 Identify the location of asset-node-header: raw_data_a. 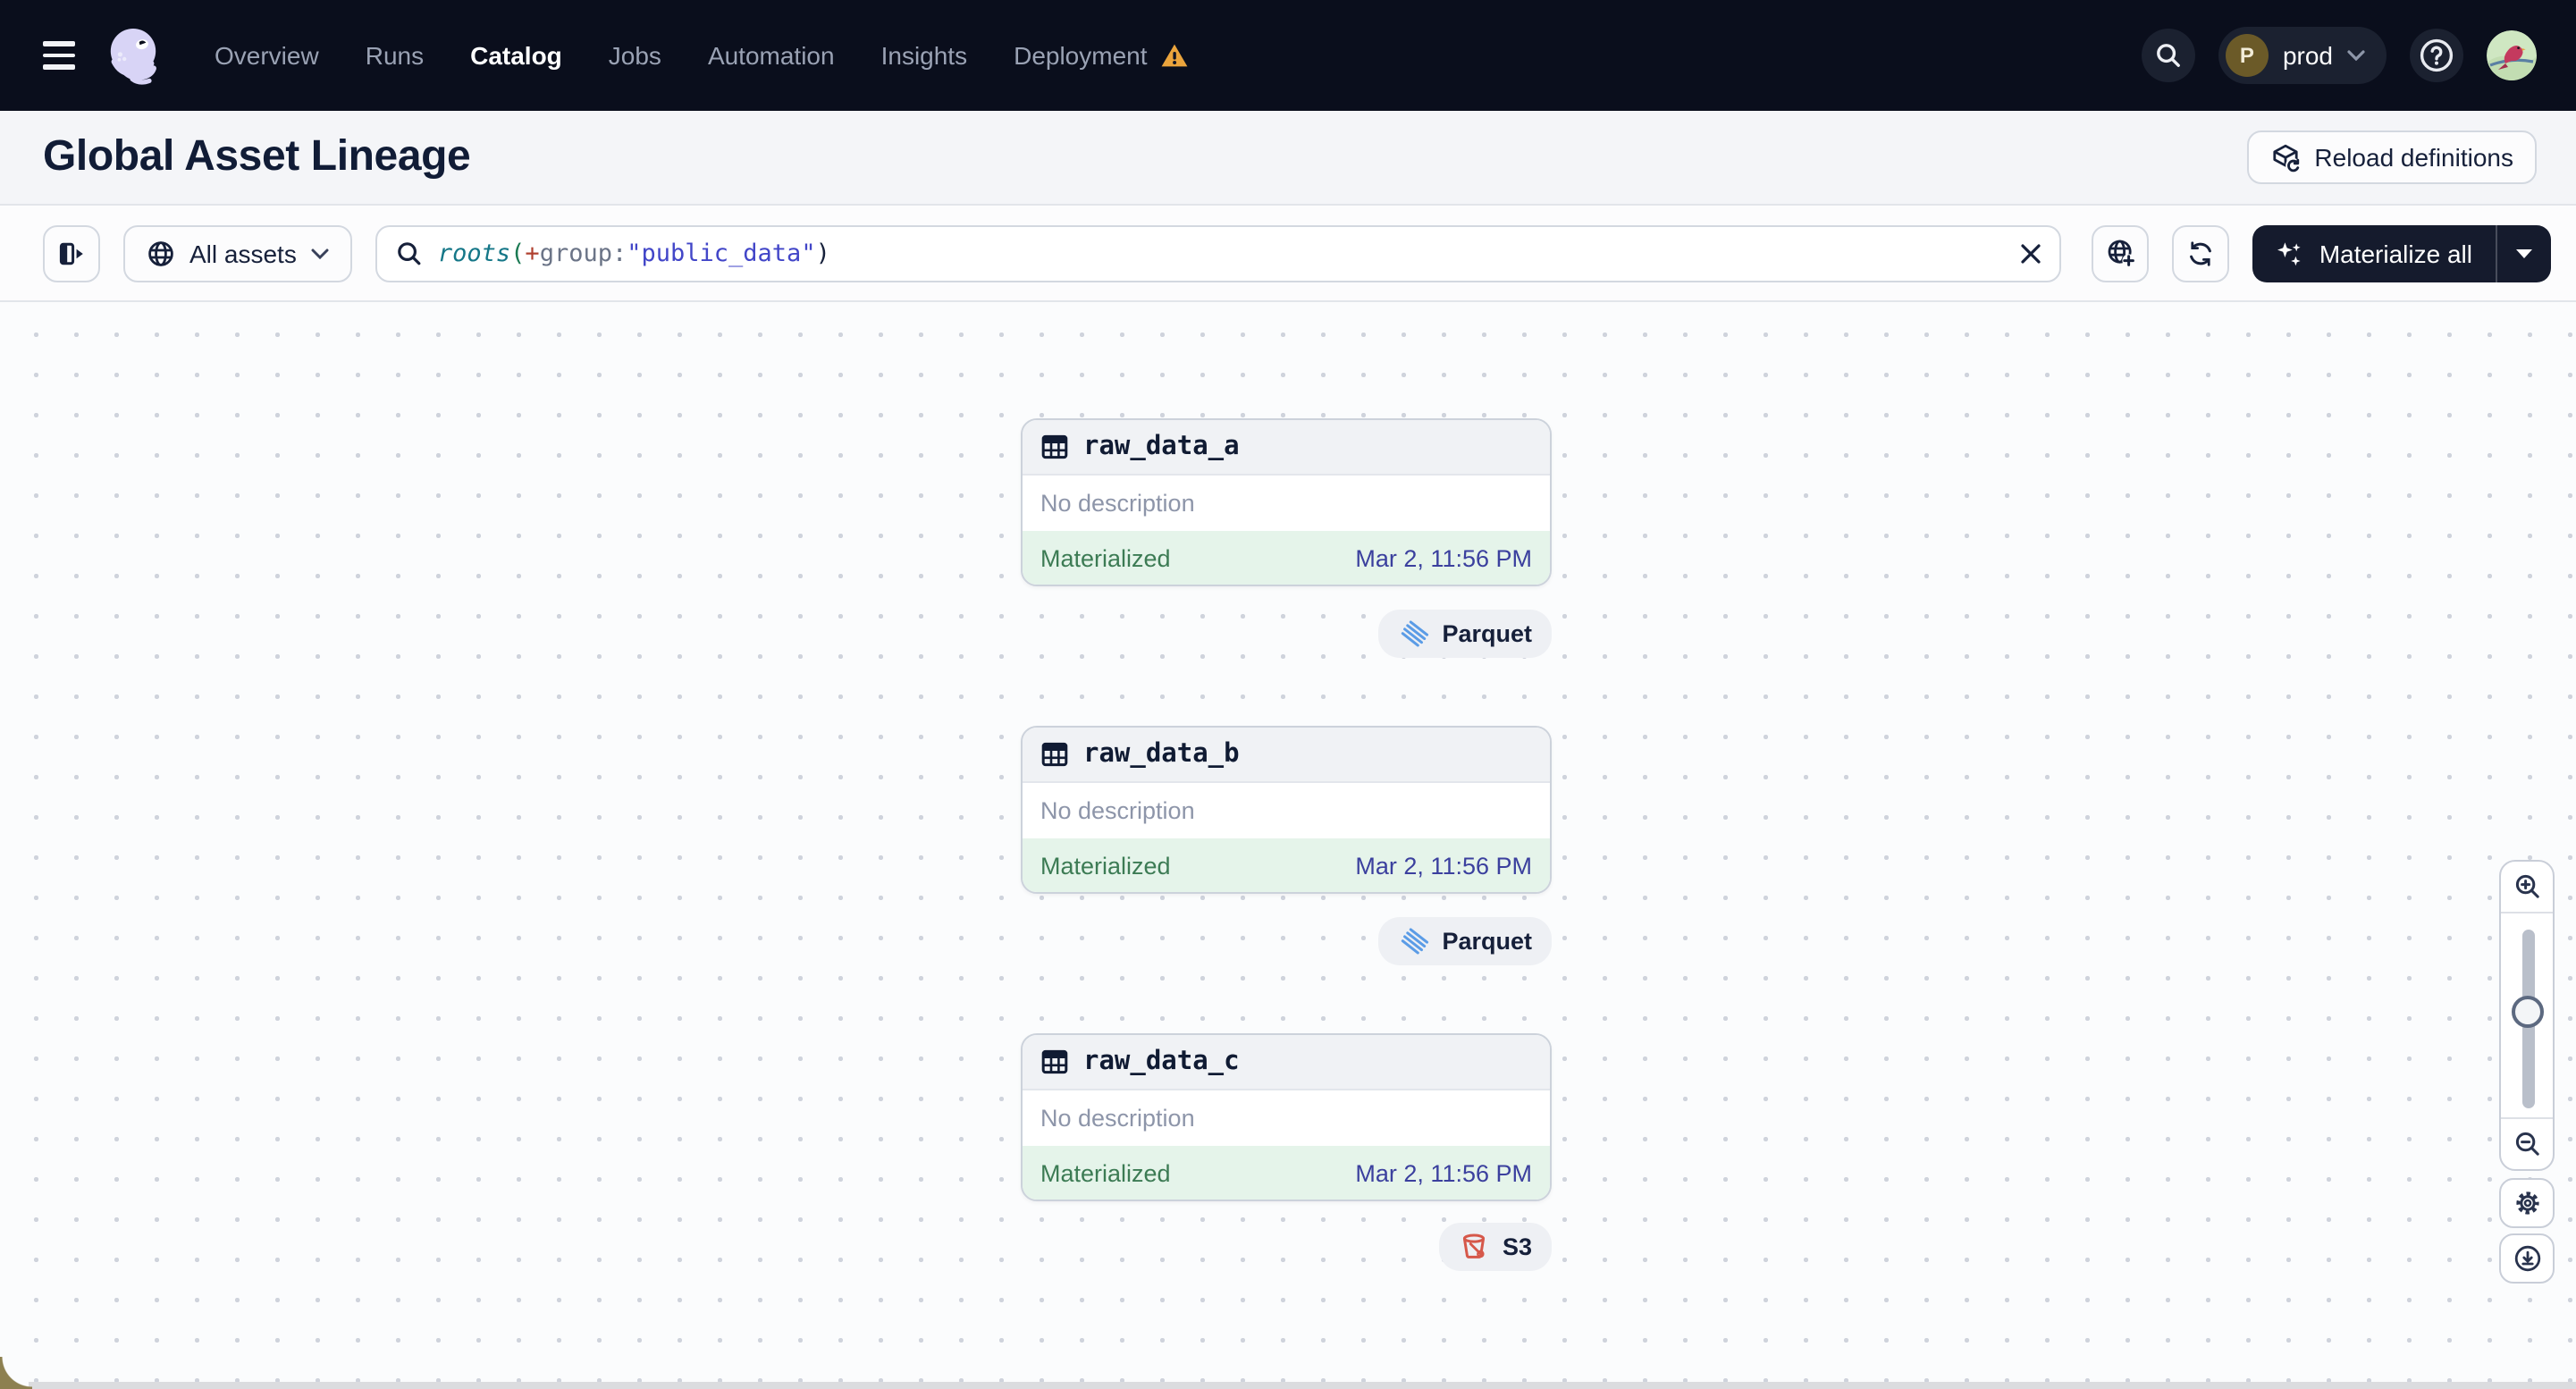
(1287, 448).